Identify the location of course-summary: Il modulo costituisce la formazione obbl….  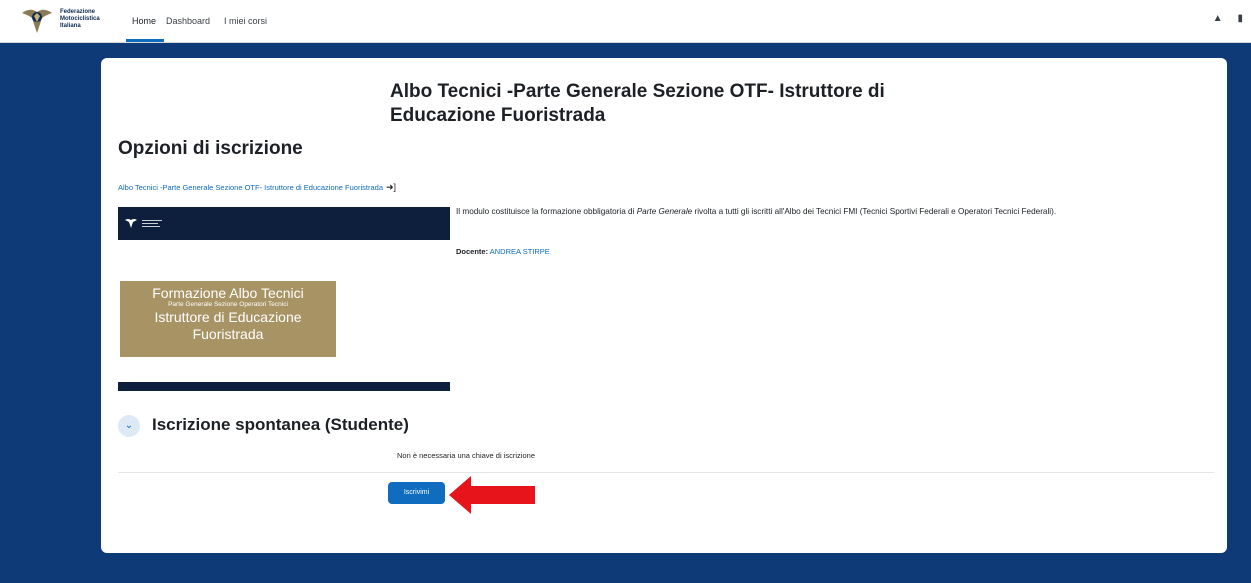
(756, 211).